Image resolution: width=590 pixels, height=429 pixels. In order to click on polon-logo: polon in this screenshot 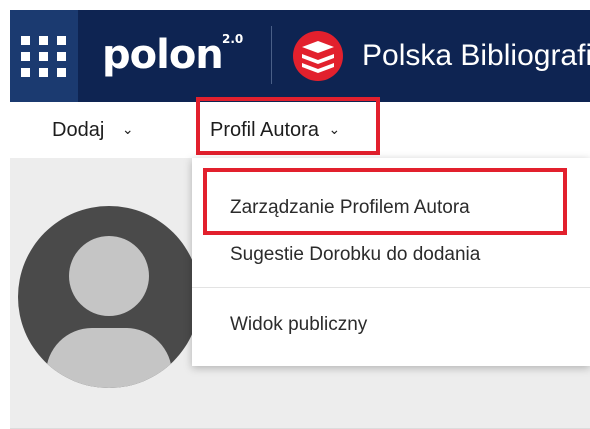, I will do `click(163, 55)`.